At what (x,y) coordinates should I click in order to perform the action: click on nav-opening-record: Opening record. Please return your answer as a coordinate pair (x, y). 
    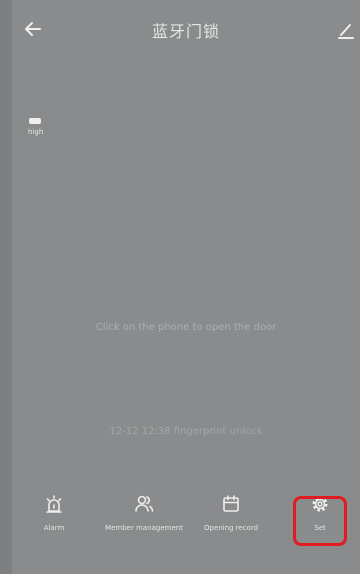
    Looking at the image, I should click on (231, 513).